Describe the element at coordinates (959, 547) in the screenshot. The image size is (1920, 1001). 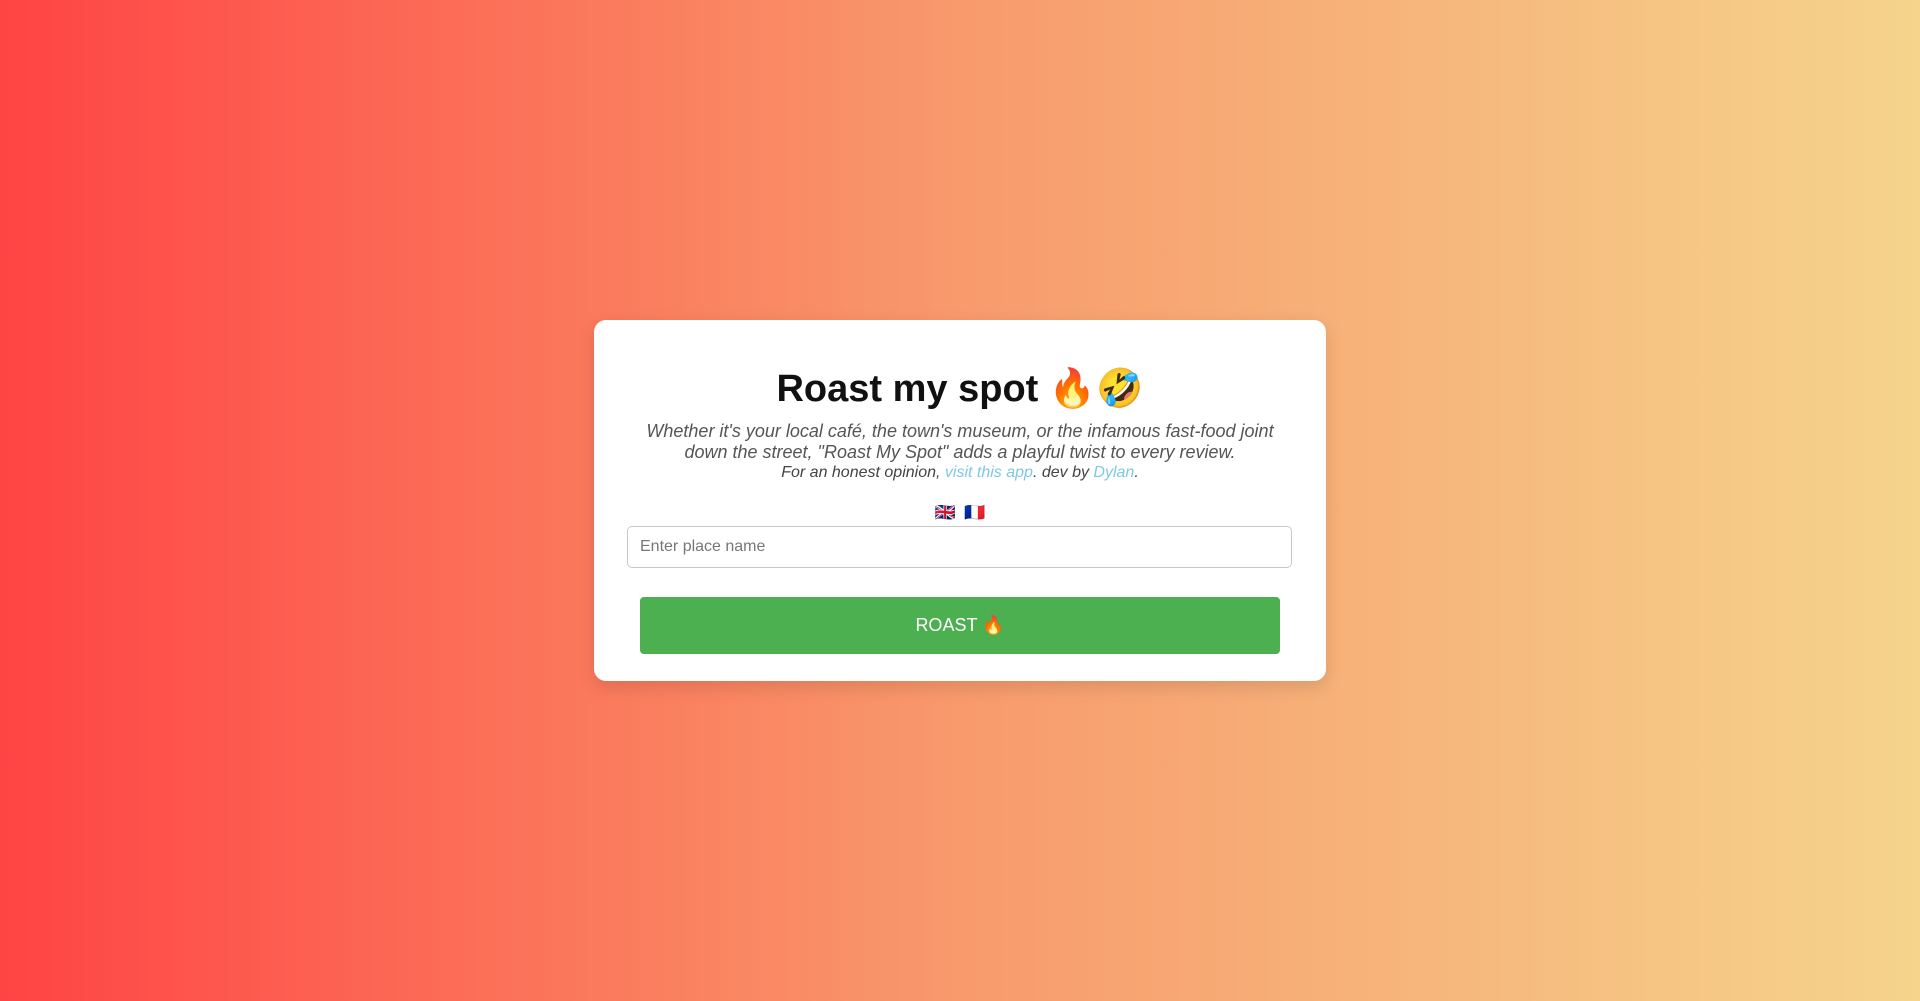
I see `place-name-input` at that location.